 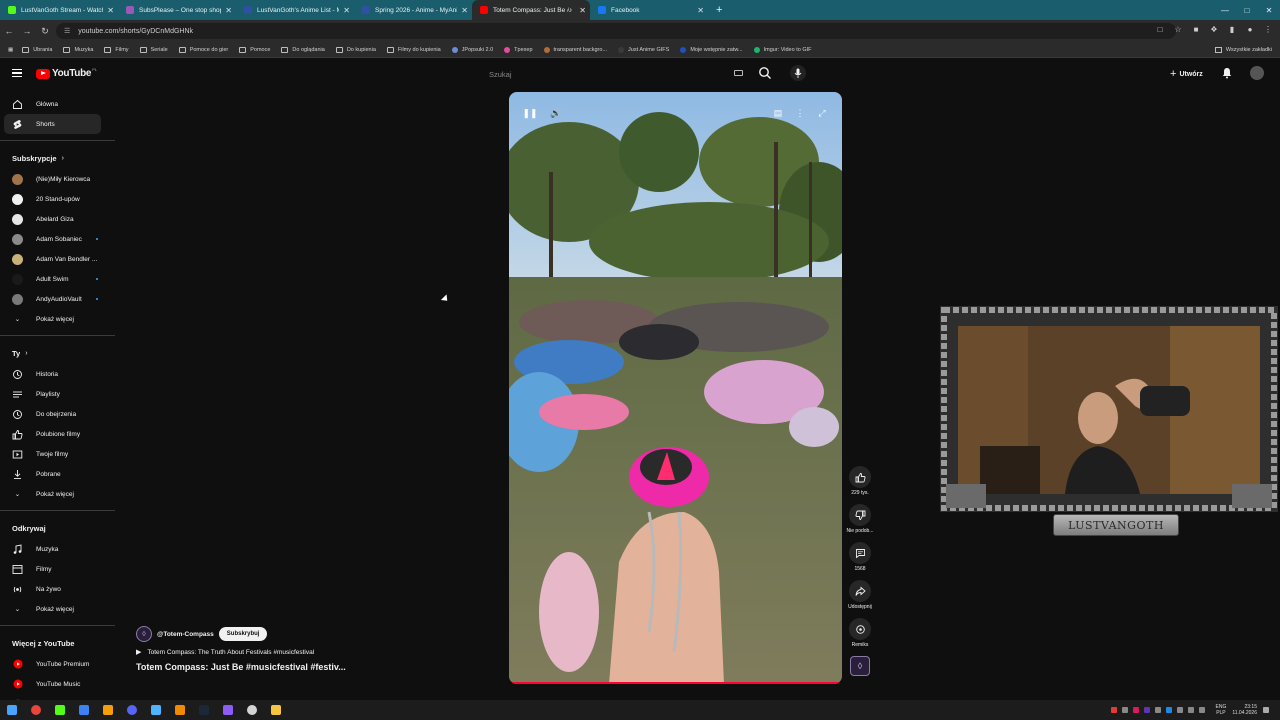 What do you see at coordinates (1196, 30) in the screenshot?
I see `extension-icon: ■` at bounding box center [1196, 30].